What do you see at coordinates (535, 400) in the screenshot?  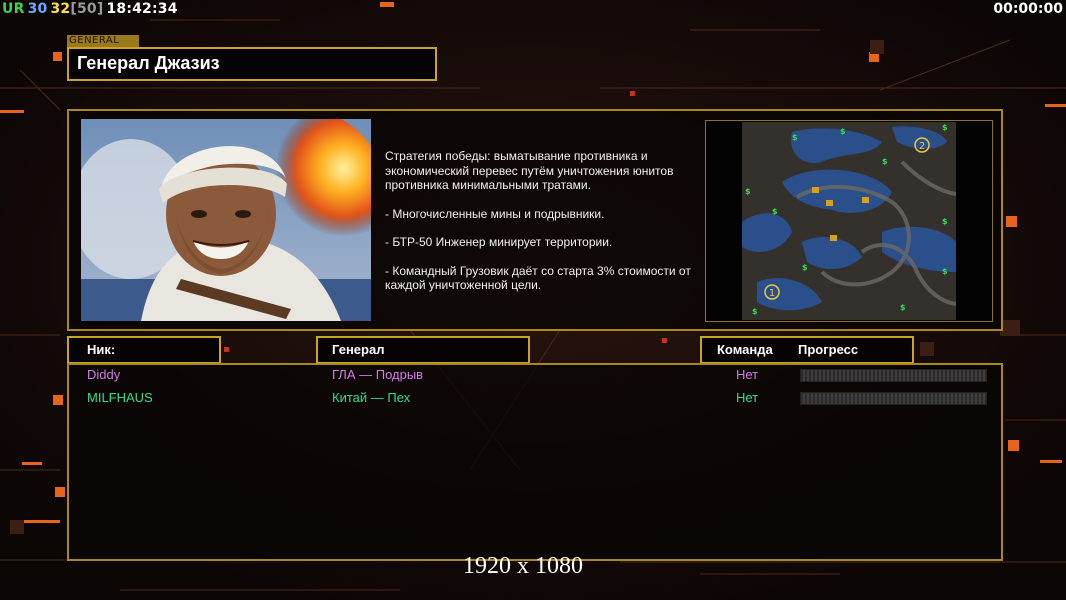 I see `player-row: MILFHAUS Китай — Пех Нет` at bounding box center [535, 400].